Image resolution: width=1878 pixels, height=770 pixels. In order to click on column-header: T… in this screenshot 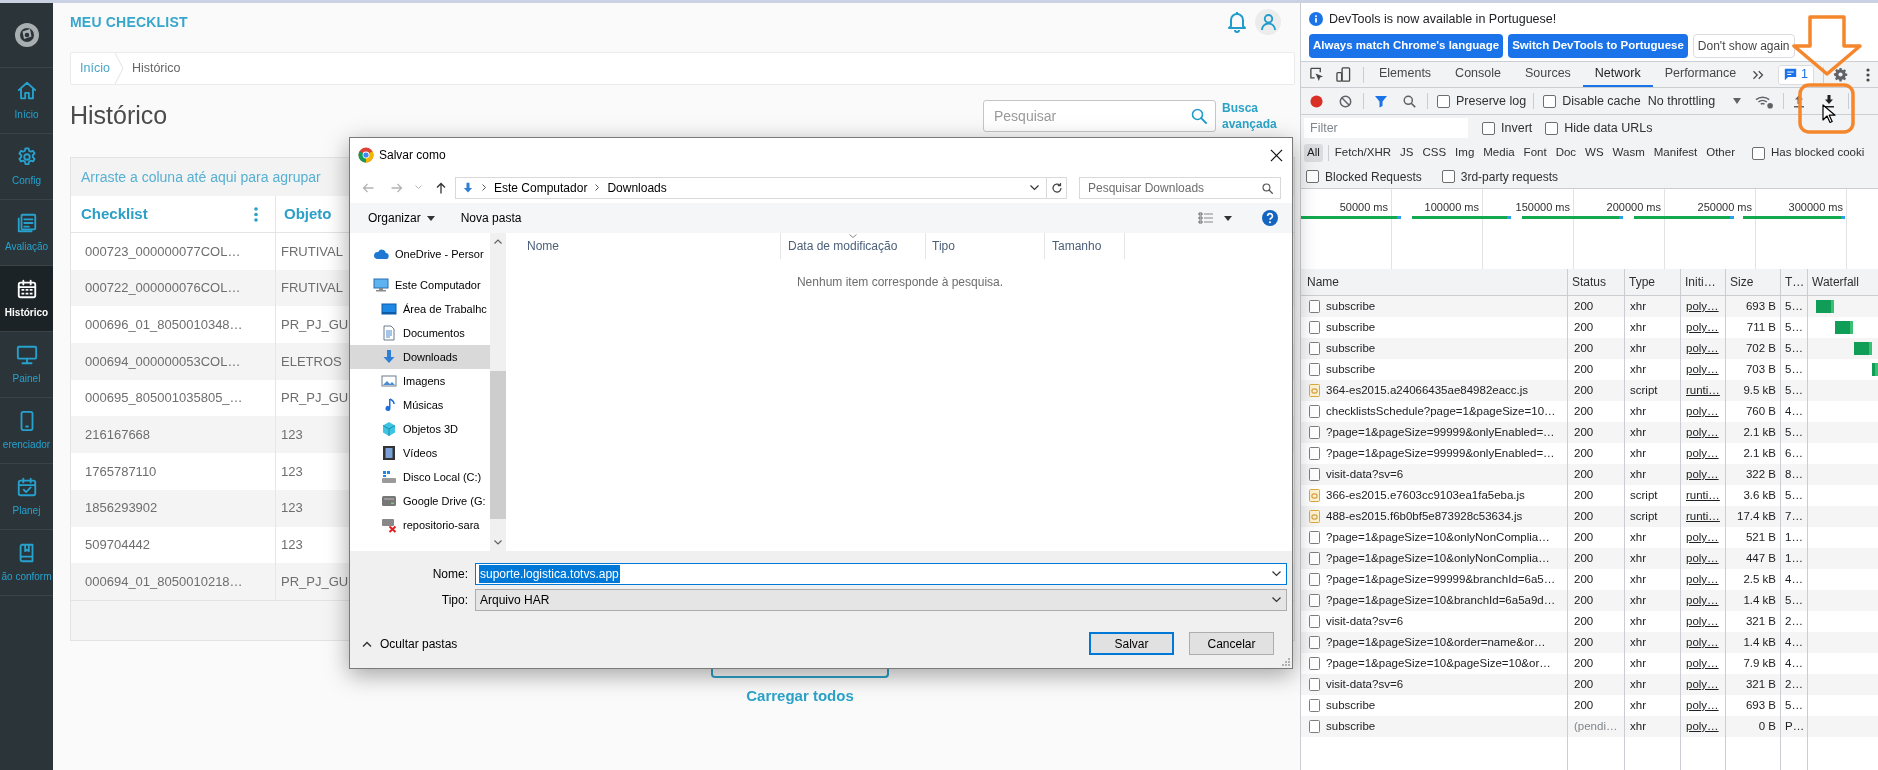, I will do `click(1795, 282)`.